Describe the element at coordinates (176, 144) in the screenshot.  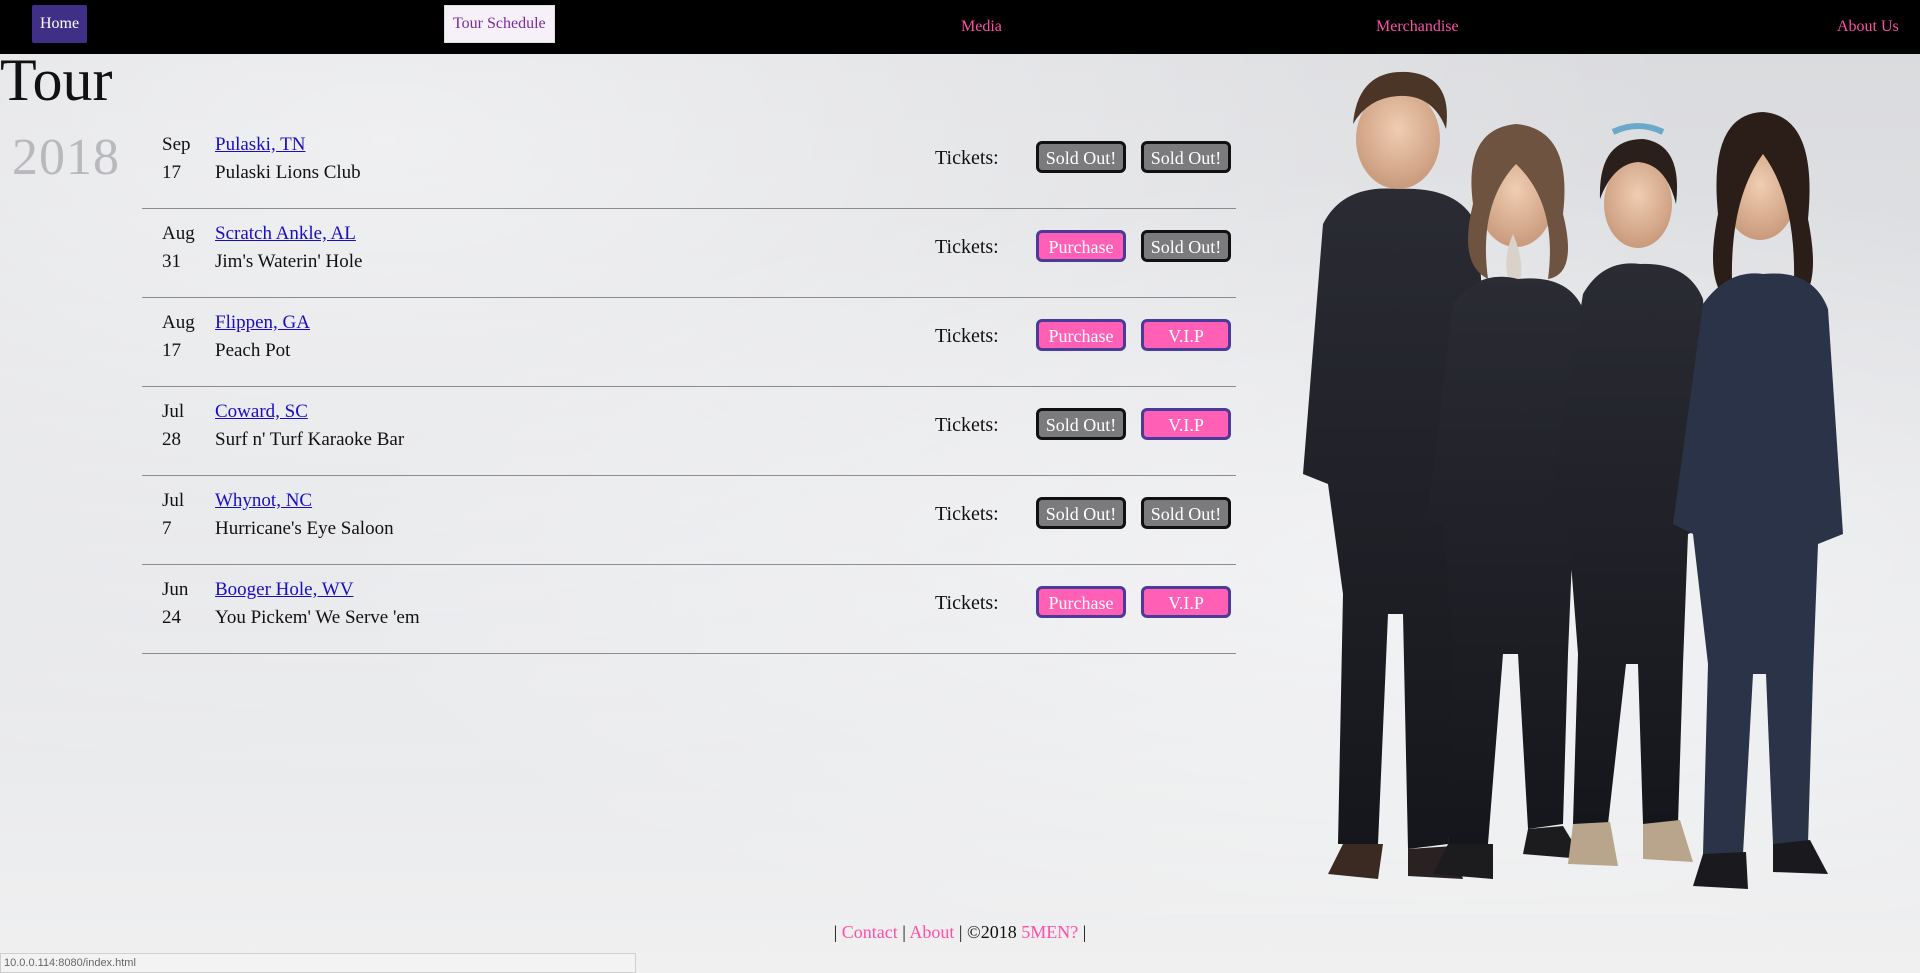
I see `date-month: Sep` at that location.